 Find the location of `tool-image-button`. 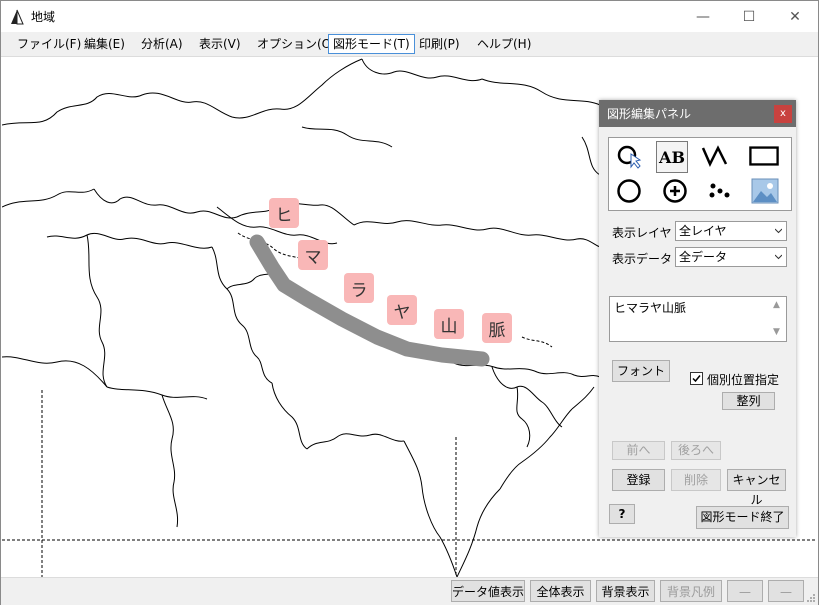

tool-image-button is located at coordinates (765, 191).